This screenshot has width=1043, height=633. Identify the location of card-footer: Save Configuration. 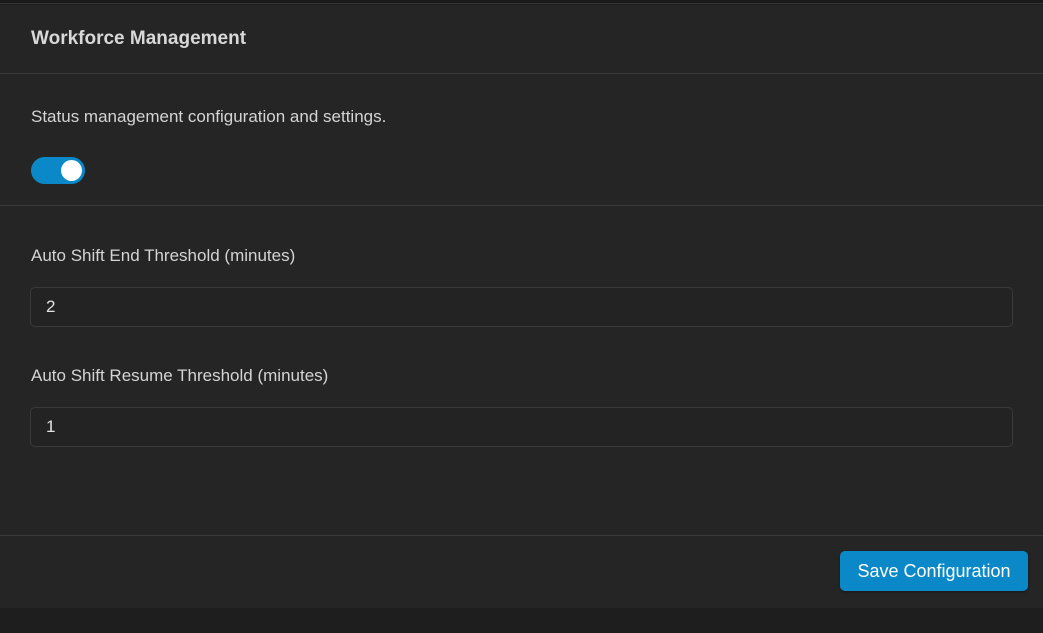
(521, 571).